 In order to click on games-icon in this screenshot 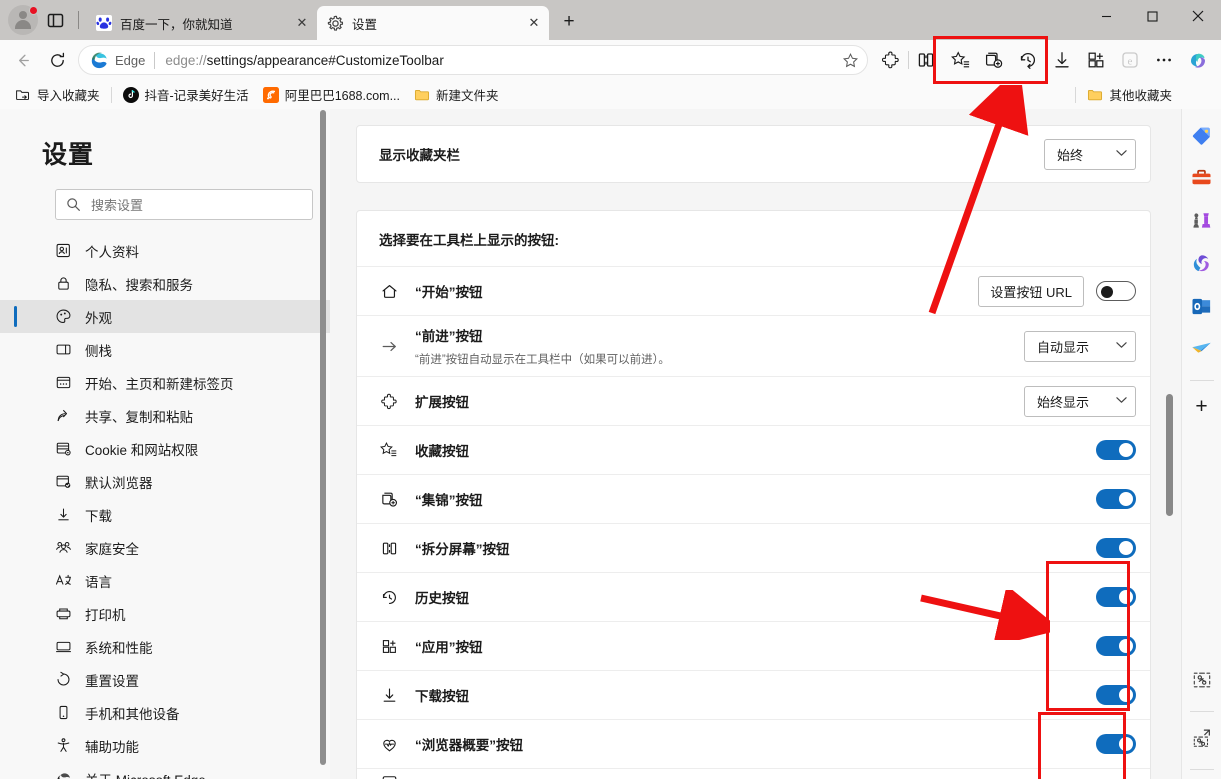, I will do `click(1202, 220)`.